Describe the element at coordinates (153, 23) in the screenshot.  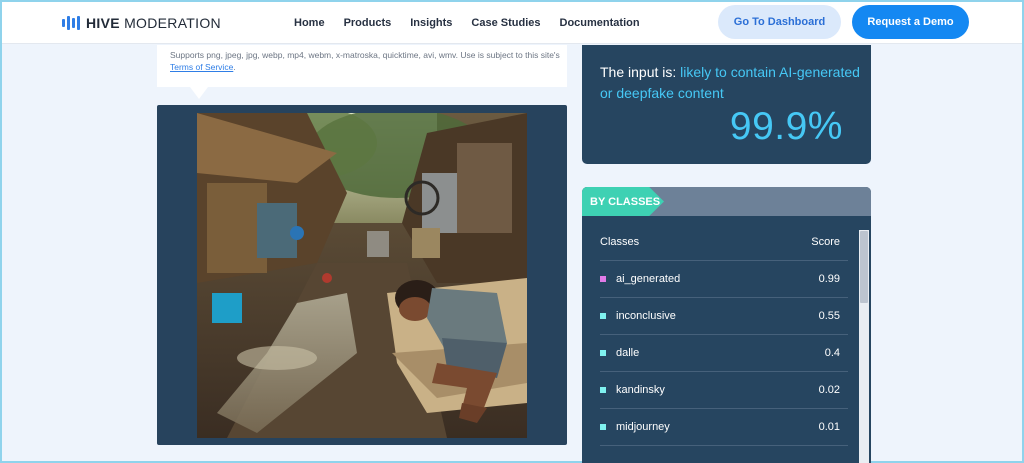
I see `logo-text: HIVE MODERATION` at that location.